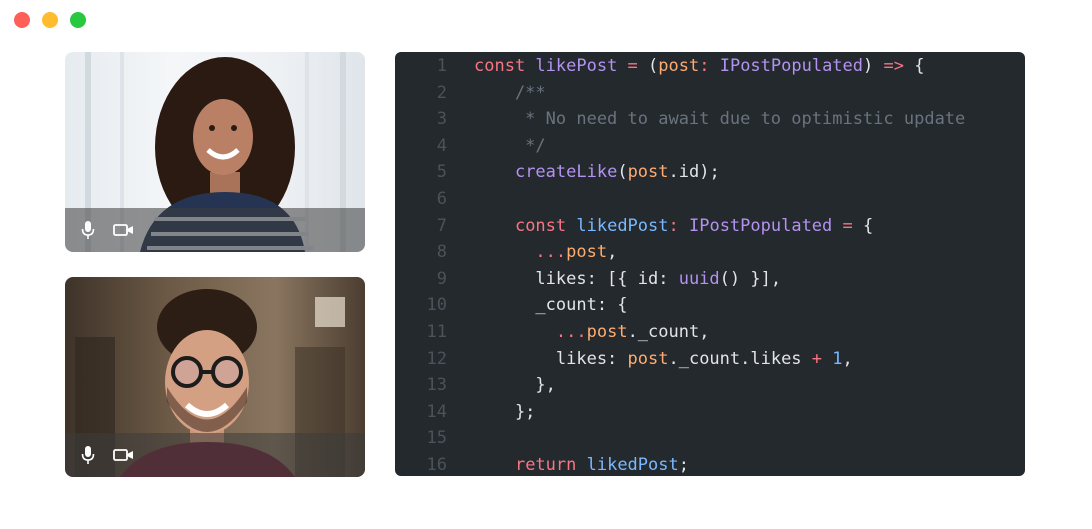  I want to click on code-text: _count: {, so click(551, 305).